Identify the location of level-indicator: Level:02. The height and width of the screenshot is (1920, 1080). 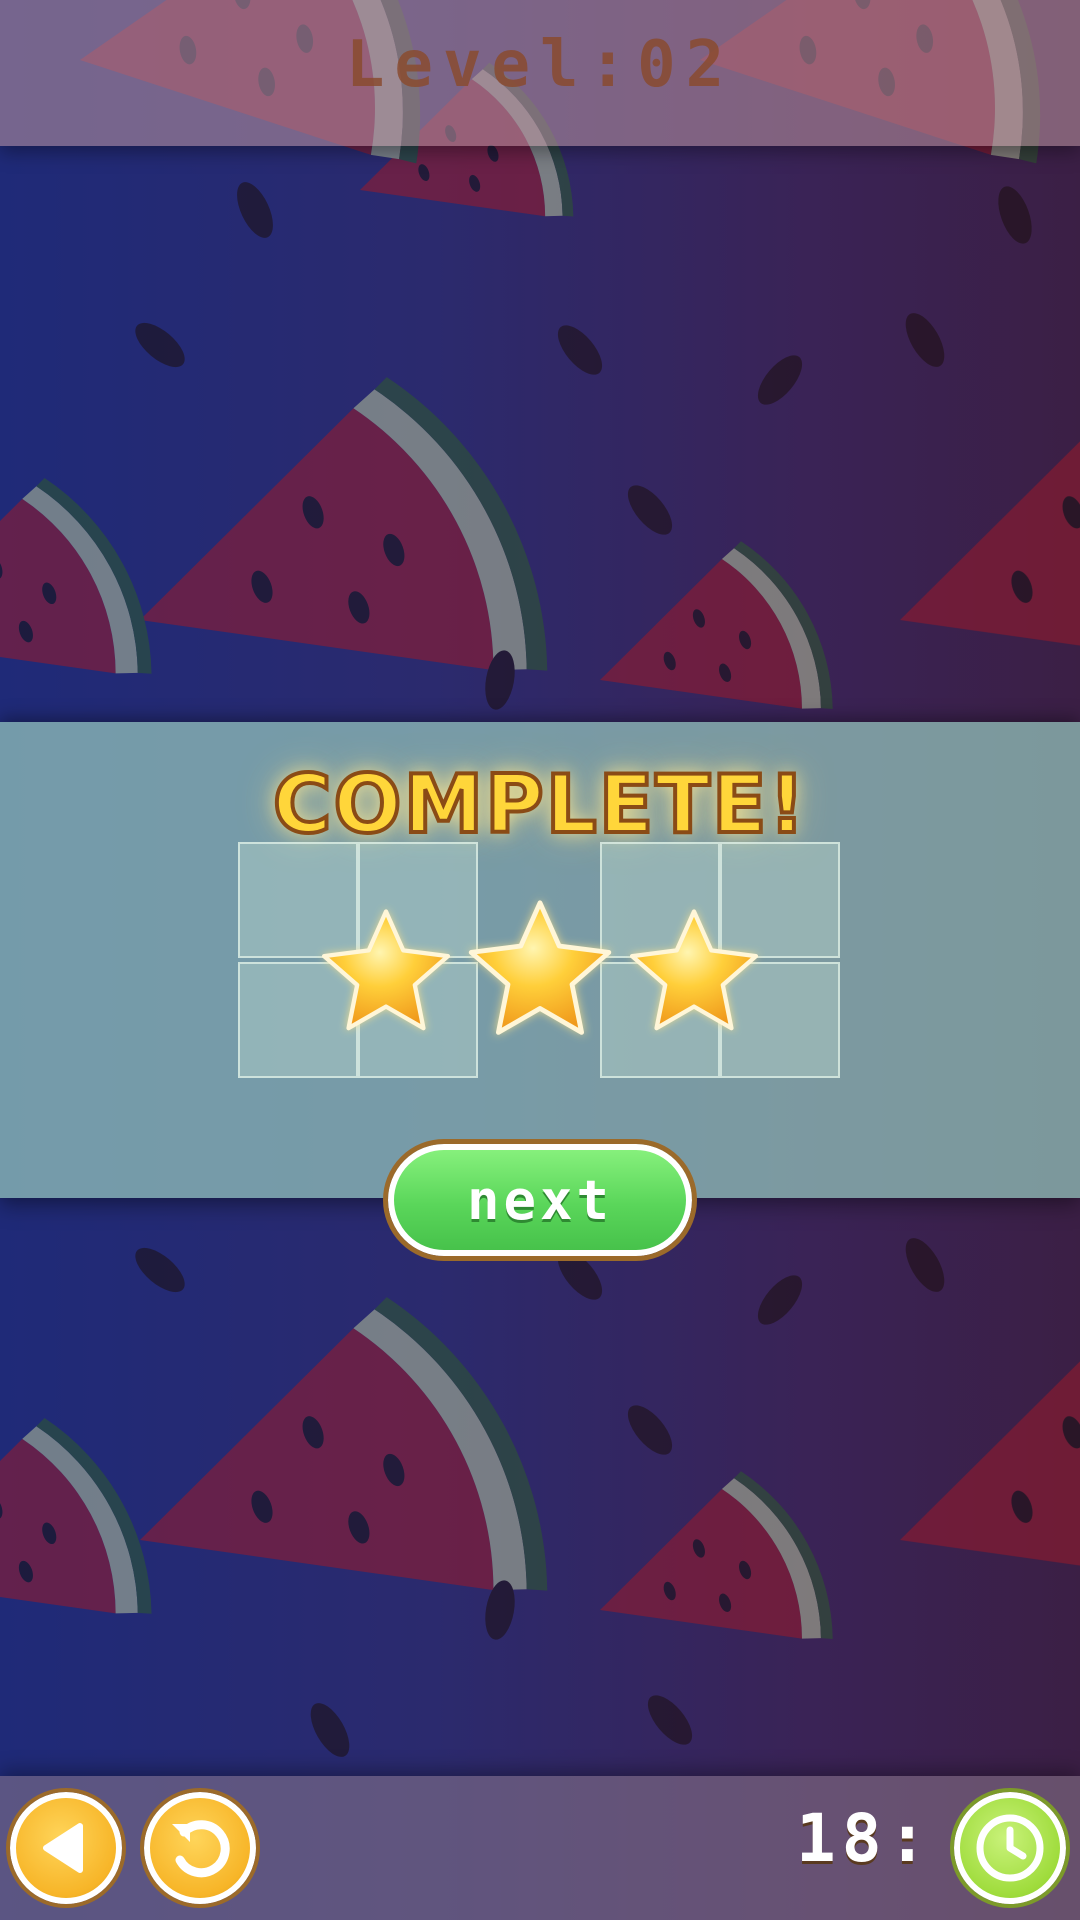
(540, 65).